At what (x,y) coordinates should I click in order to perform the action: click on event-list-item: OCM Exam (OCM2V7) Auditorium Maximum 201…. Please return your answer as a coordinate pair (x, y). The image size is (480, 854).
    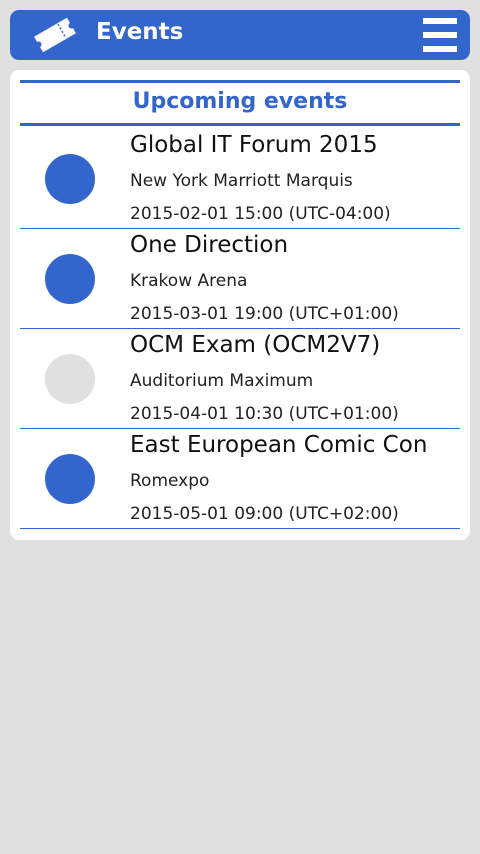
    Looking at the image, I should click on (240, 379).